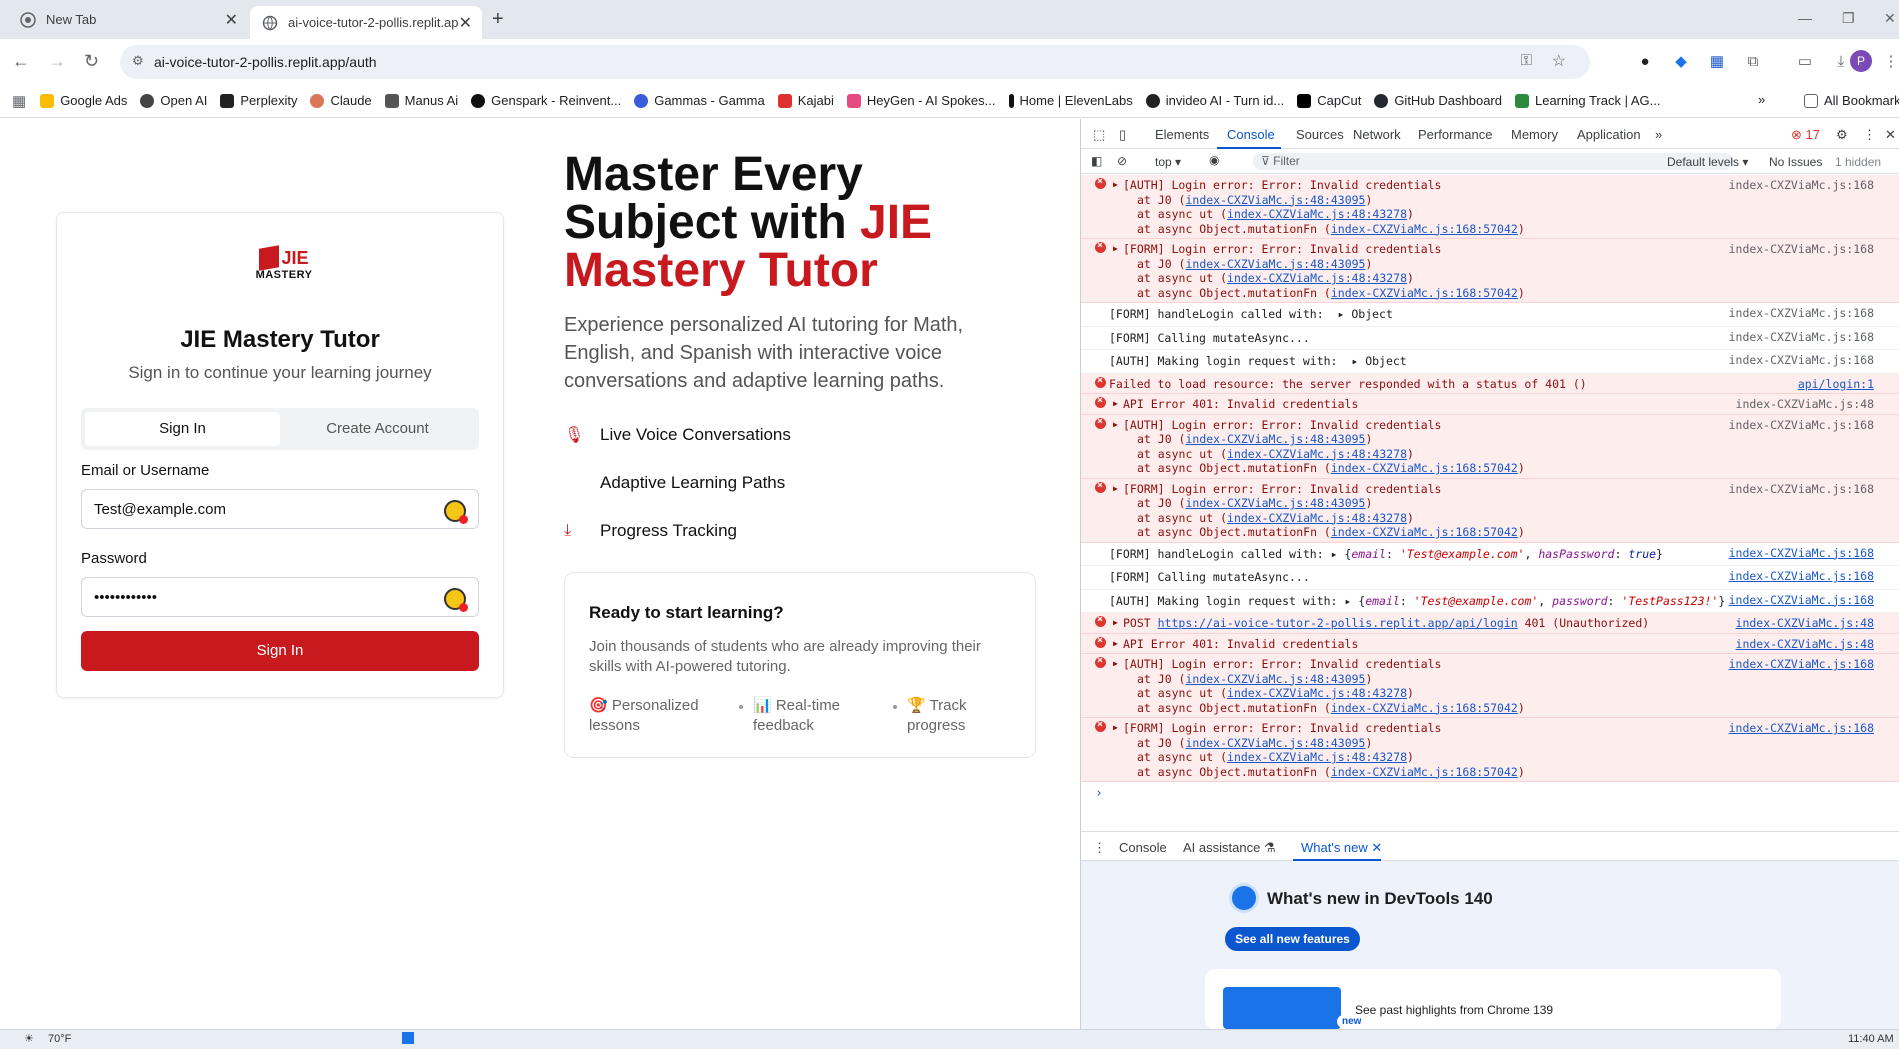 The width and height of the screenshot is (1899, 1049). Describe the element at coordinates (1889, 61) in the screenshot. I see `menu-icon: ⋮` at that location.